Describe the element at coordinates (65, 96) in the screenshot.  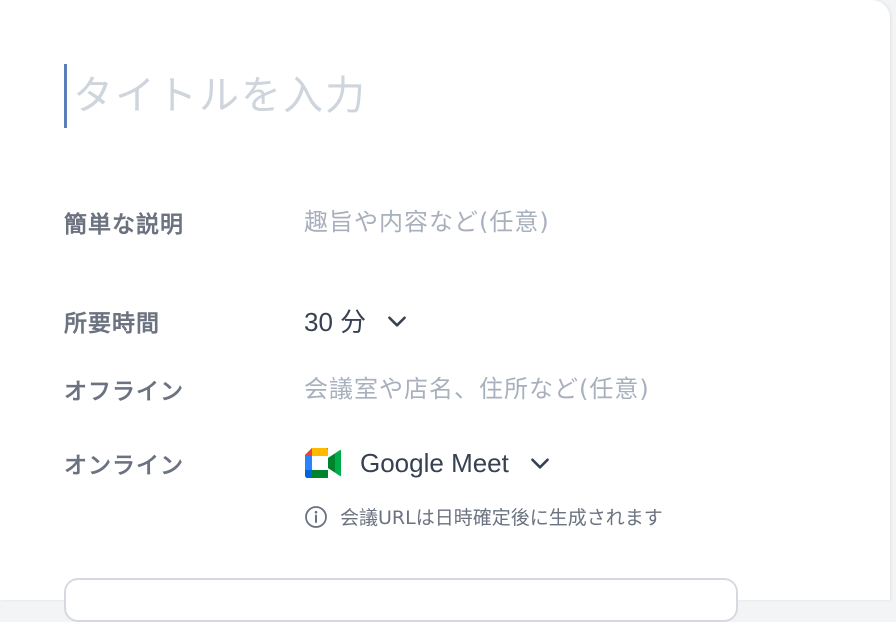
I see `text-cursor` at that location.